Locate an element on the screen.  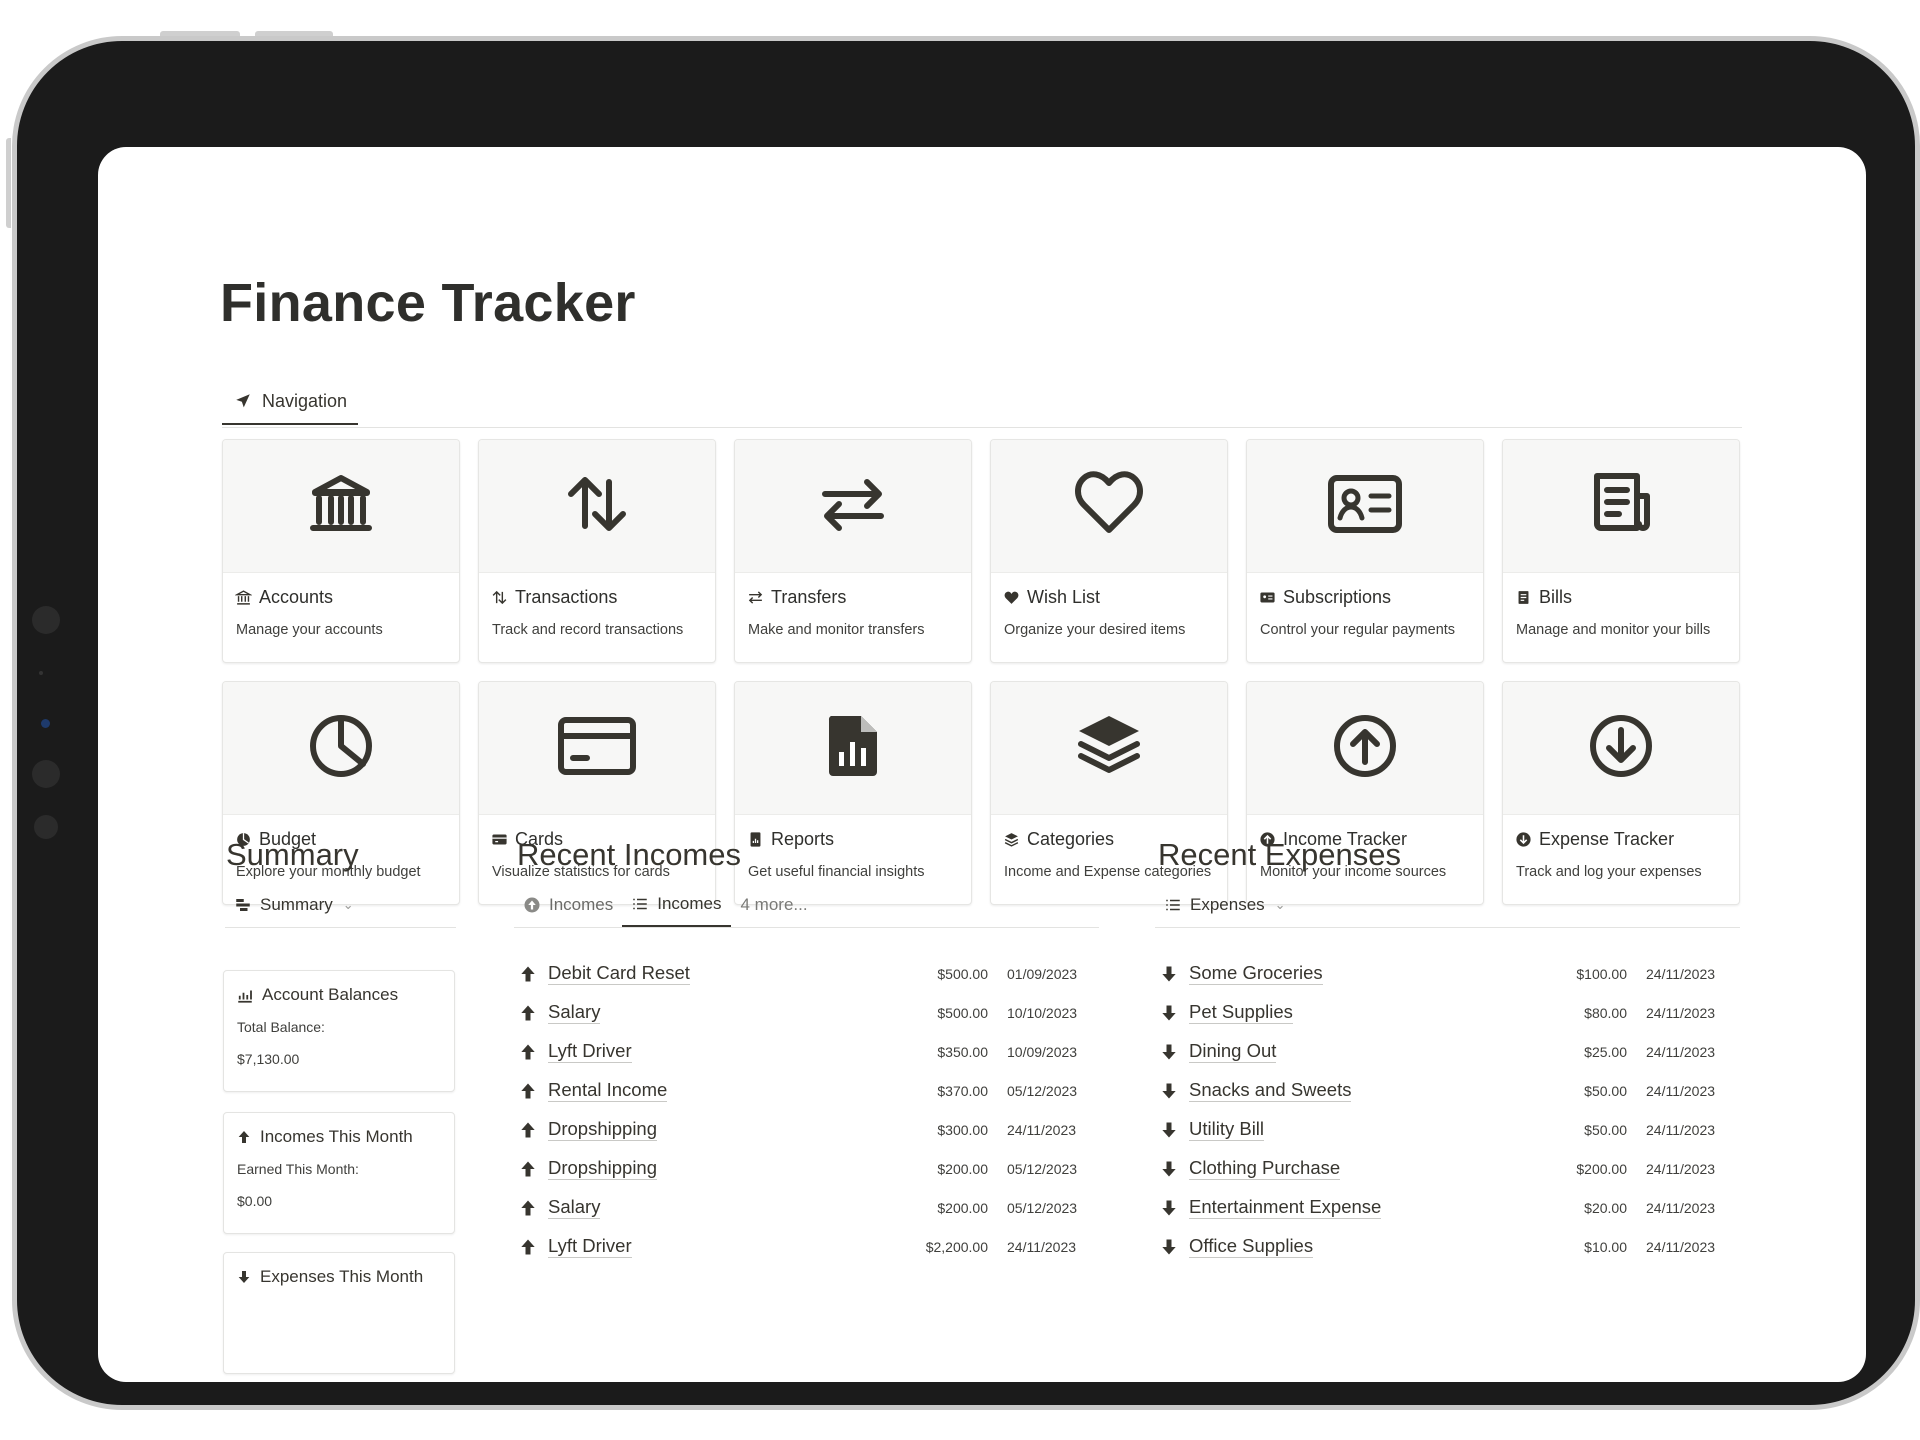
tab-incomes-list: Incomes is located at coordinates (676, 905).